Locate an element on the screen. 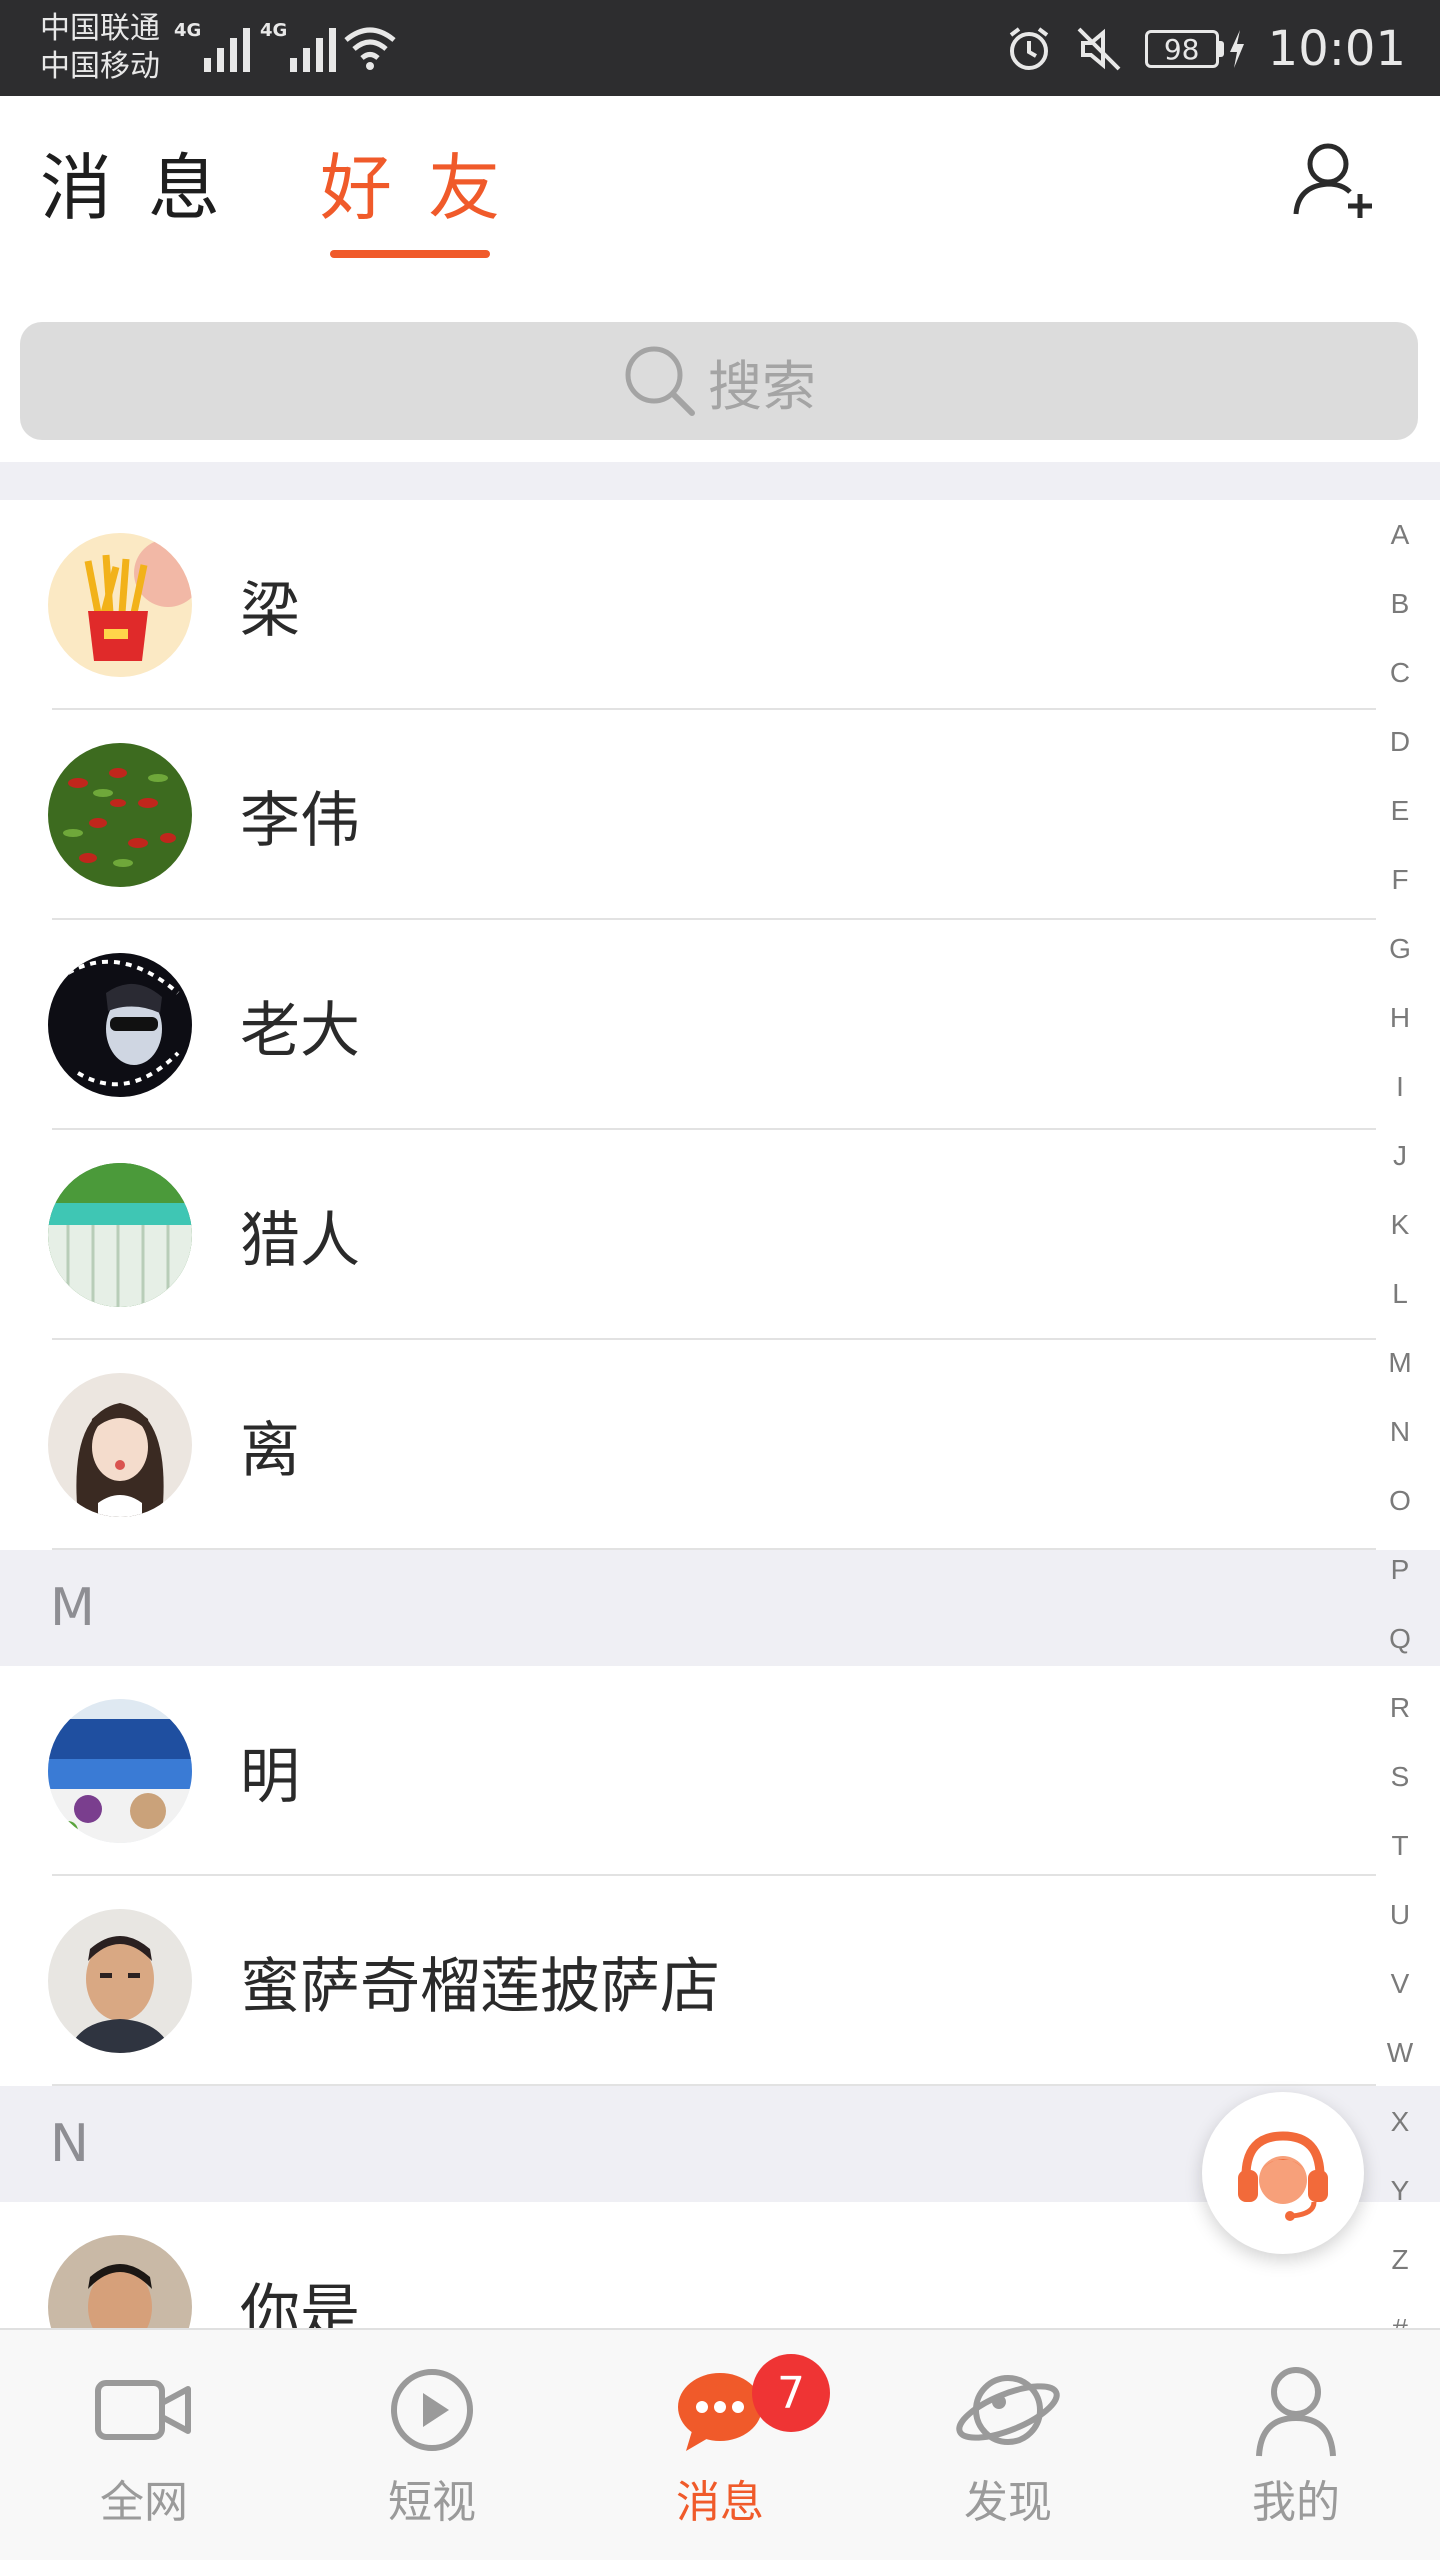 The image size is (1440, 2560). index-letter: S is located at coordinates (1400, 1776).